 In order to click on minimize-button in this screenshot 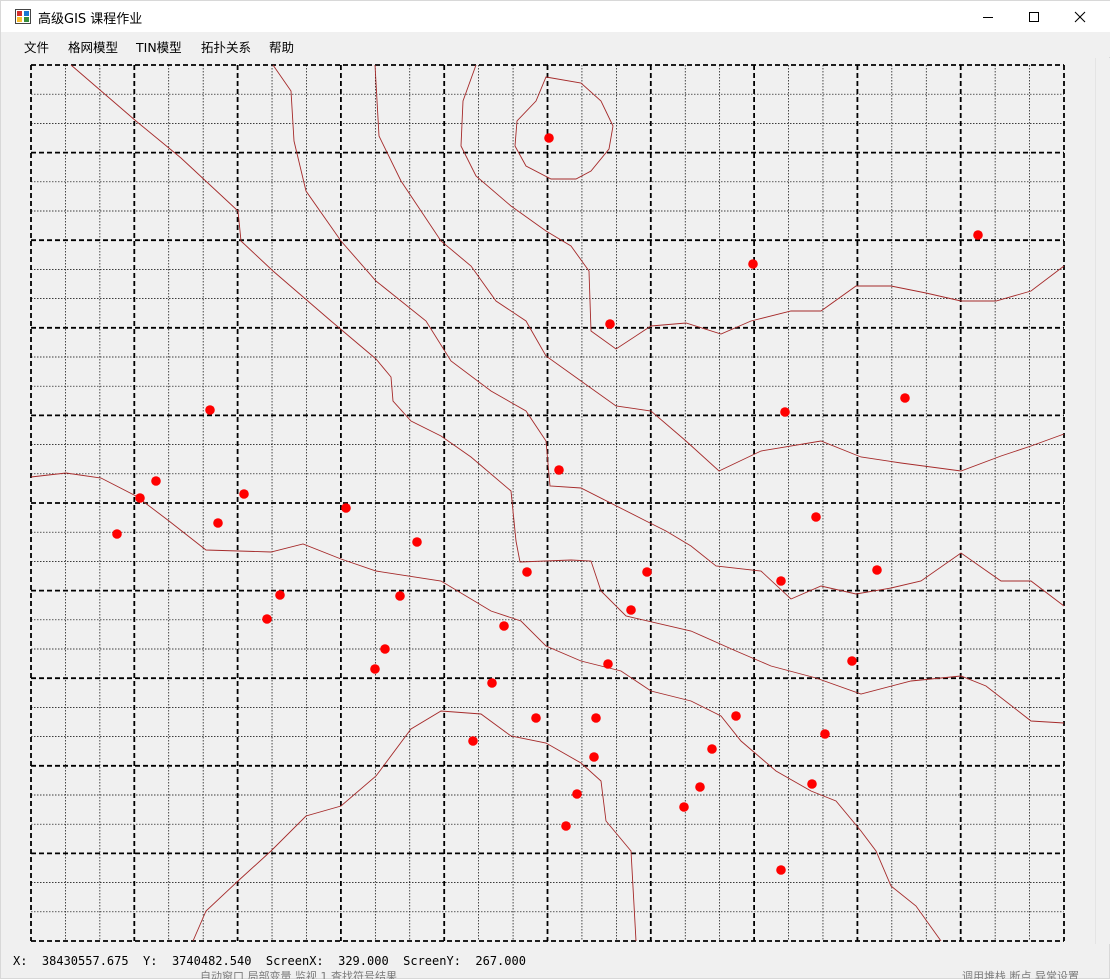, I will do `click(988, 16)`.